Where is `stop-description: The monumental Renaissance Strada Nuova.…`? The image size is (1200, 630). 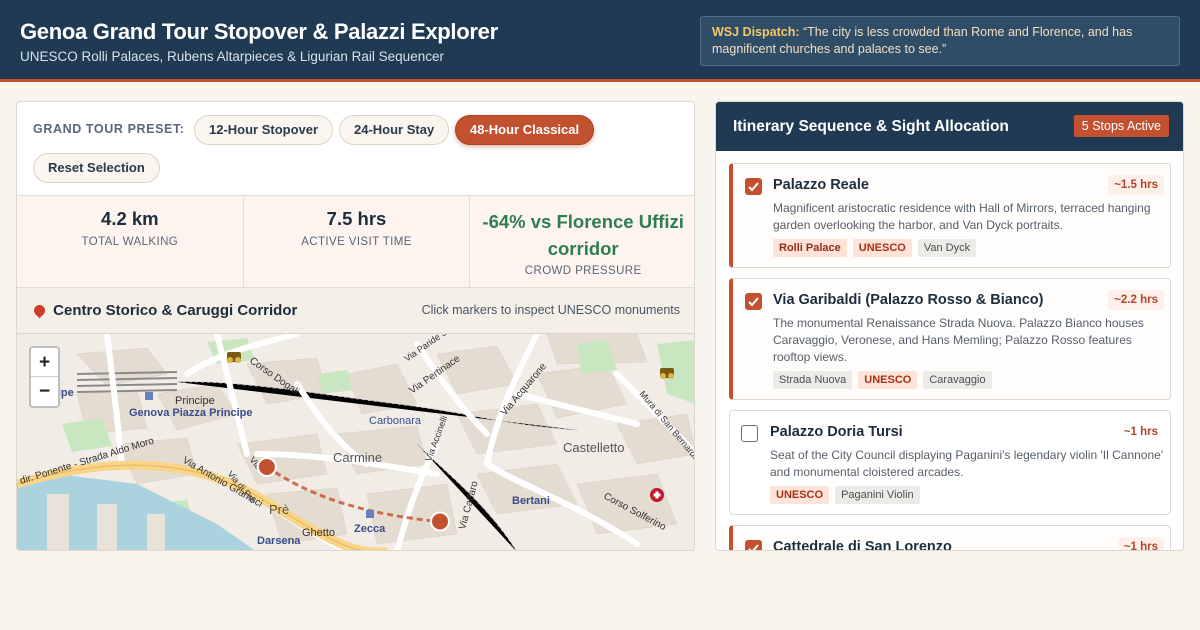 stop-description: The monumental Renaissance Strada Nuova.… is located at coordinates (958, 340).